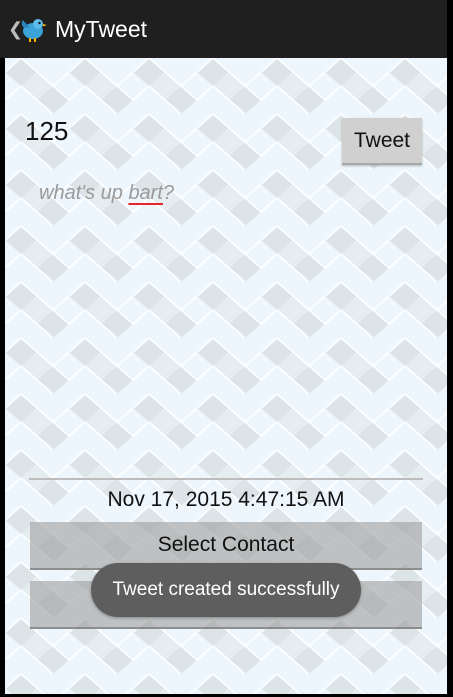  I want to click on chevron-left-icon: ❮, so click(15, 29).